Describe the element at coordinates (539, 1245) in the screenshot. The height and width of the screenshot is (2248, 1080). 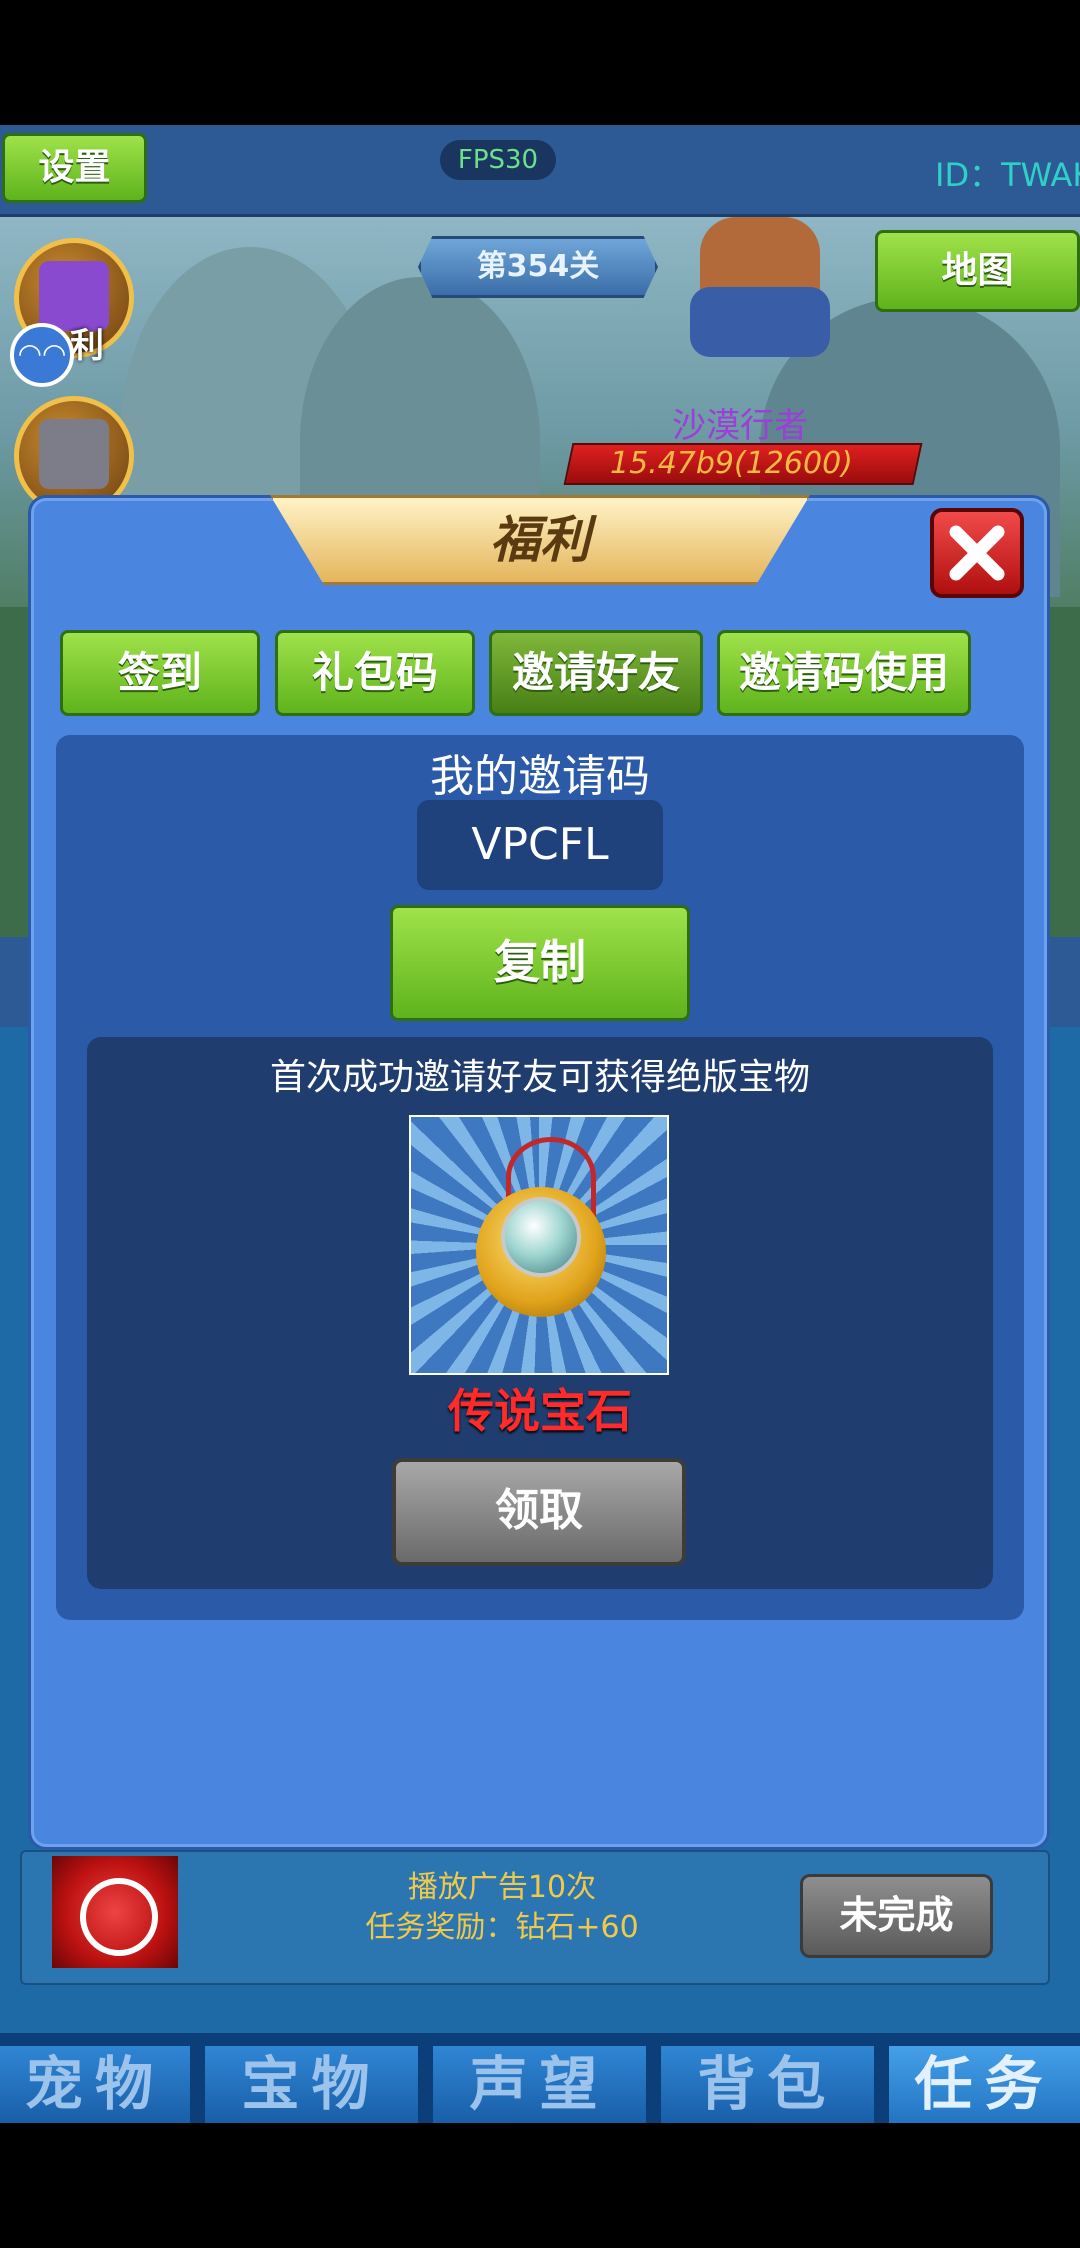
I see `legendary-gem-image` at that location.